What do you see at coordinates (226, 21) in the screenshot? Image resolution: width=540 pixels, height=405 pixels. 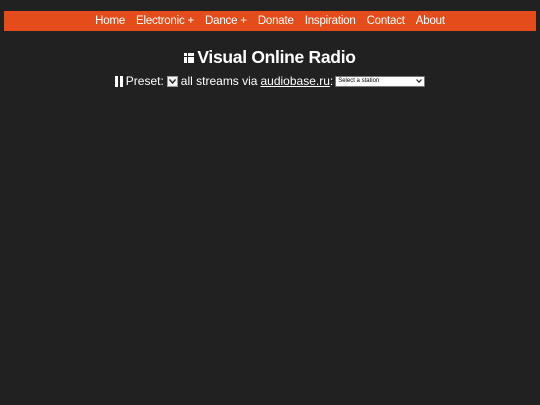 I see `nav-item-dance: Dance +` at bounding box center [226, 21].